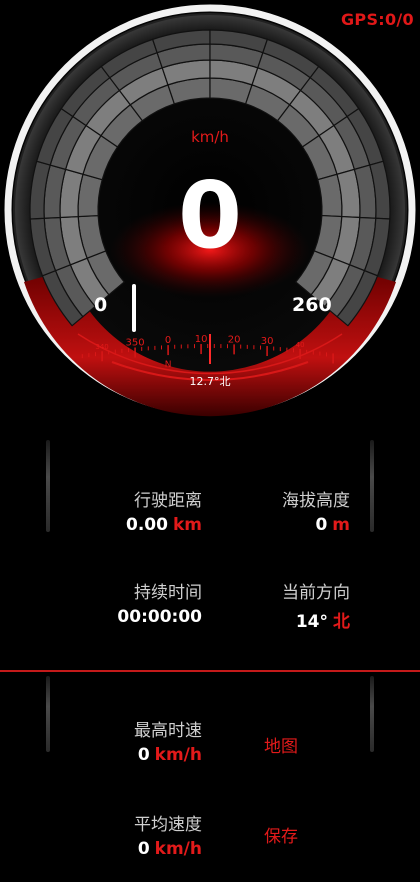  I want to click on left-rail-top, so click(48, 486).